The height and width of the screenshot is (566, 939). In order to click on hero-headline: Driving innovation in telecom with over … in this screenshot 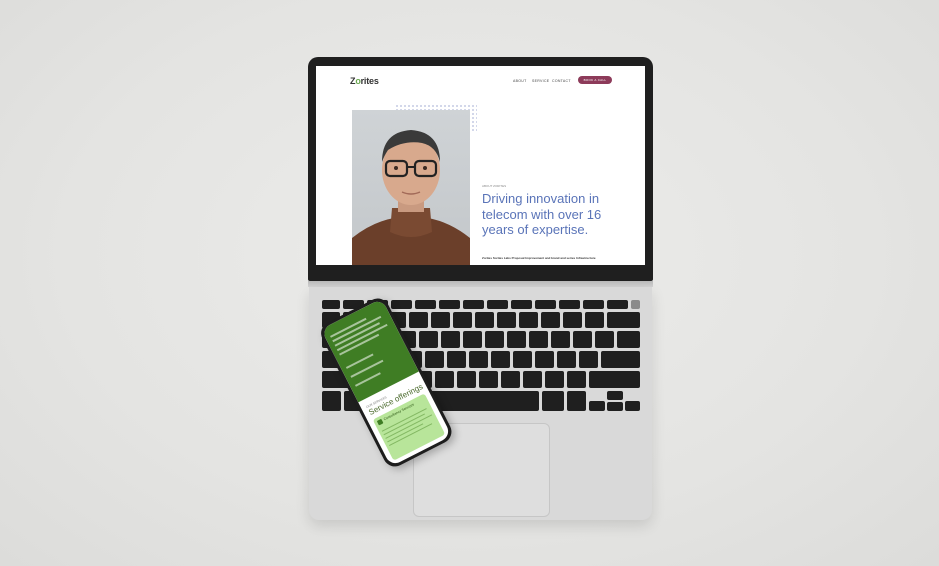, I will do `click(542, 214)`.